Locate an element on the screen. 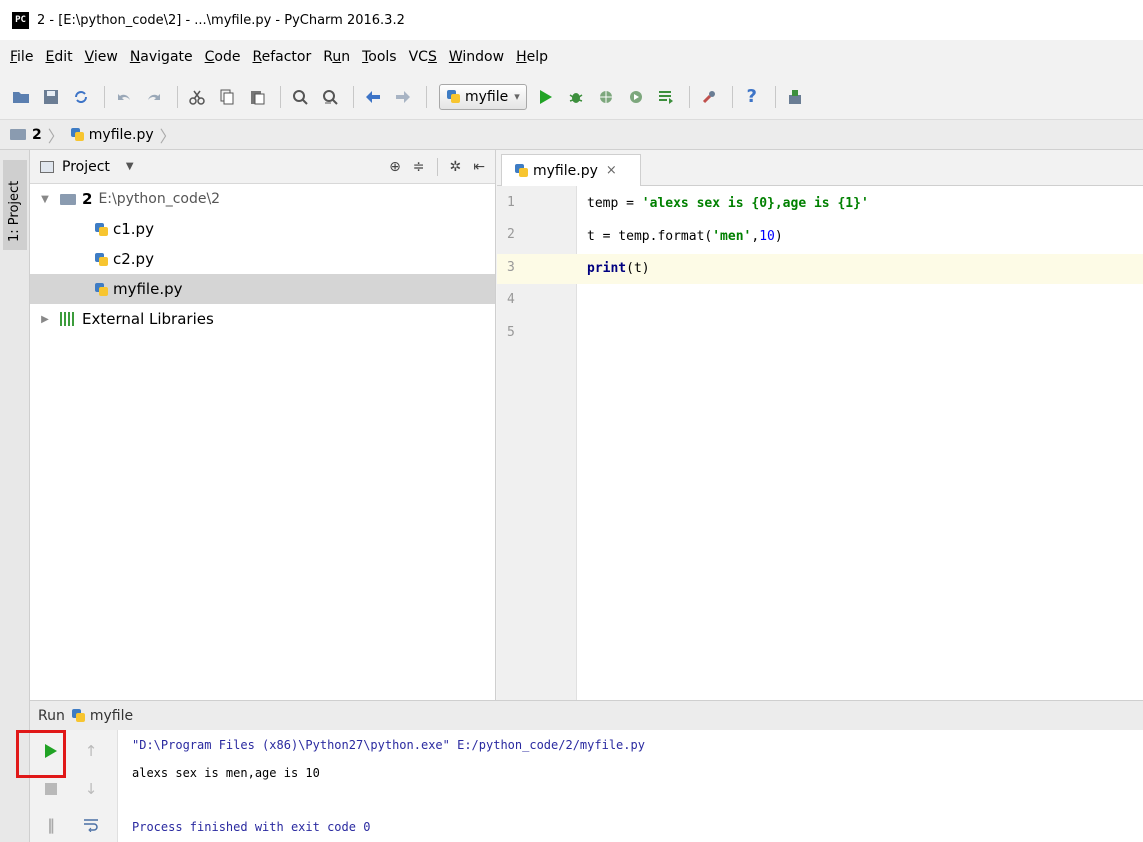  tree-root-path: E:\python_code\2 is located at coordinates (159, 199).